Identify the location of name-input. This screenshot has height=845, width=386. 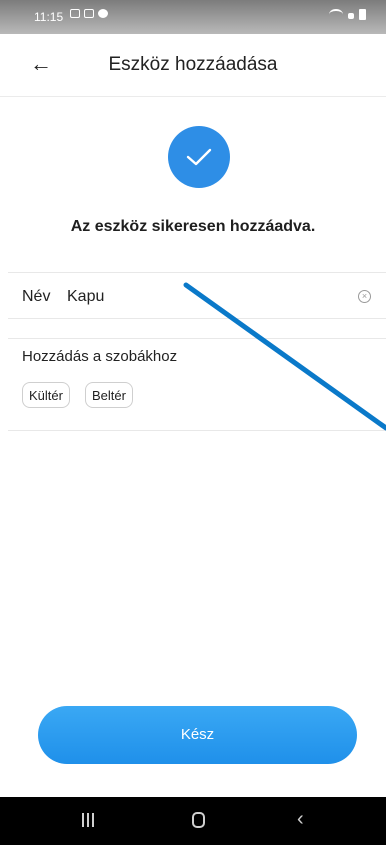
(207, 297).